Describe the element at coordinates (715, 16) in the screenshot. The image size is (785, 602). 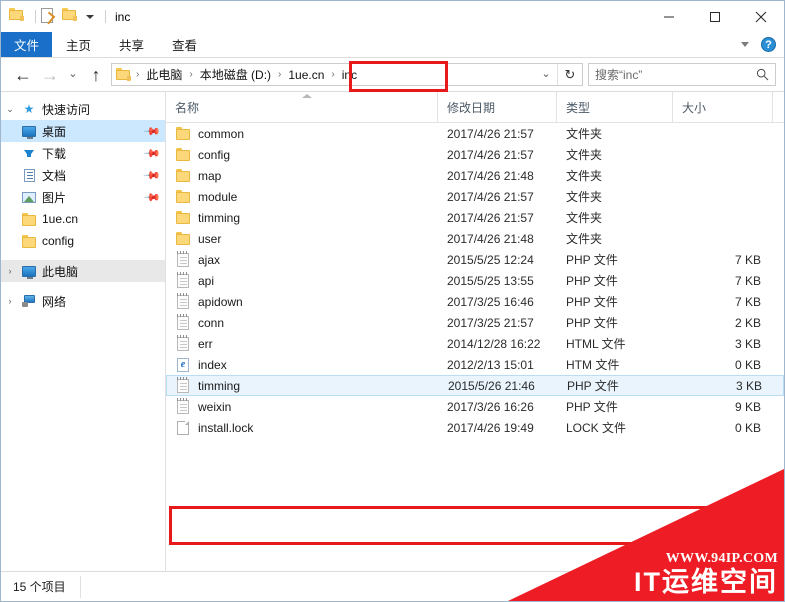
I see `maximize-icon` at that location.